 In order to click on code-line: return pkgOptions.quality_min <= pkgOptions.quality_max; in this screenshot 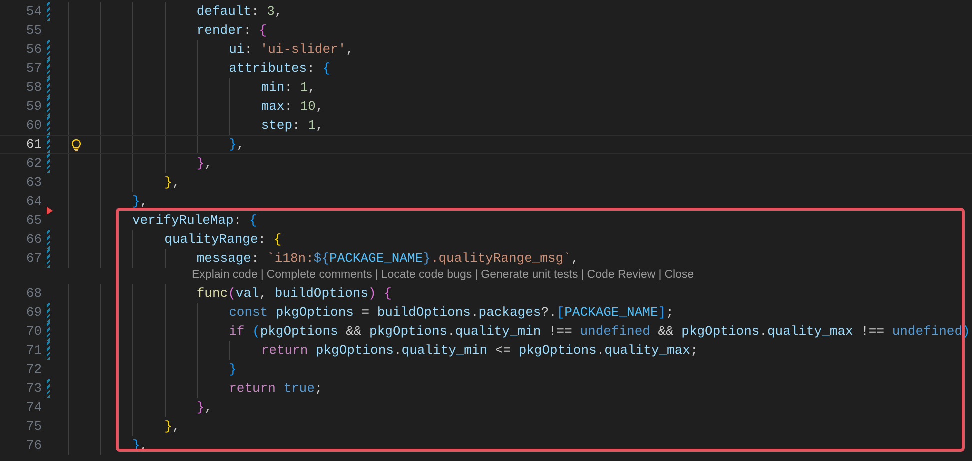, I will do `click(479, 351)`.